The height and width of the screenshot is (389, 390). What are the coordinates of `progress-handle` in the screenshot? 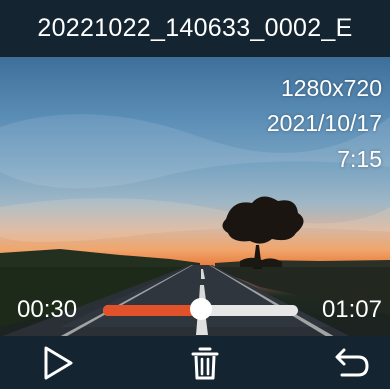 It's located at (200, 309).